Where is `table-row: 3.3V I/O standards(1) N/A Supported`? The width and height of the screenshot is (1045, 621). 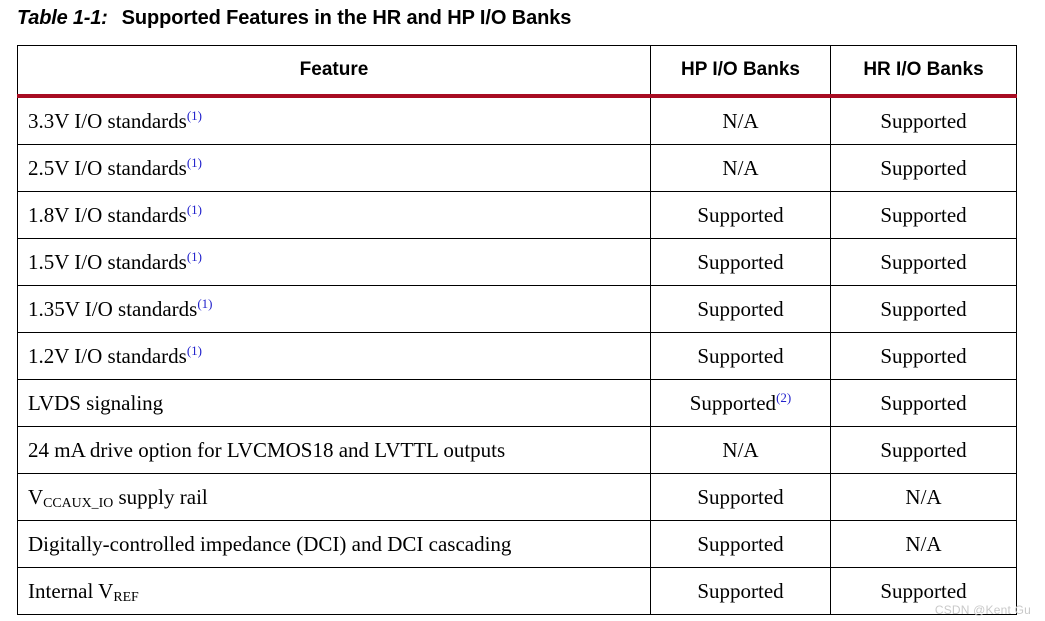
table-row: 3.3V I/O standards(1) N/A Supported is located at coordinates (517, 120).